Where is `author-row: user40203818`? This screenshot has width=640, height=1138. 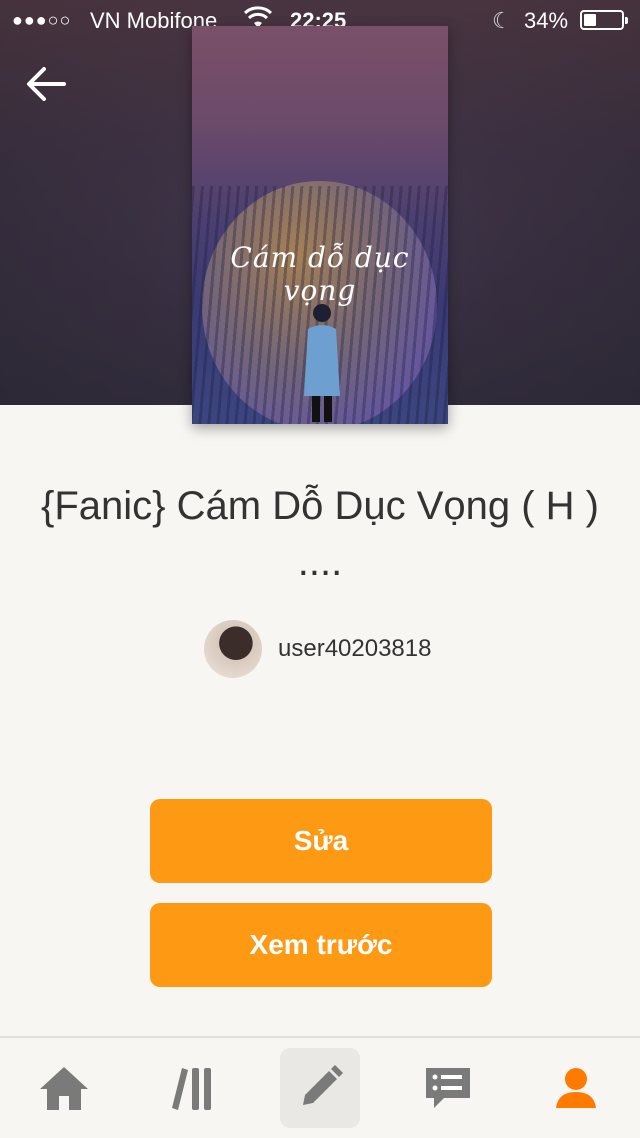
author-row: user40203818 is located at coordinates (317, 649).